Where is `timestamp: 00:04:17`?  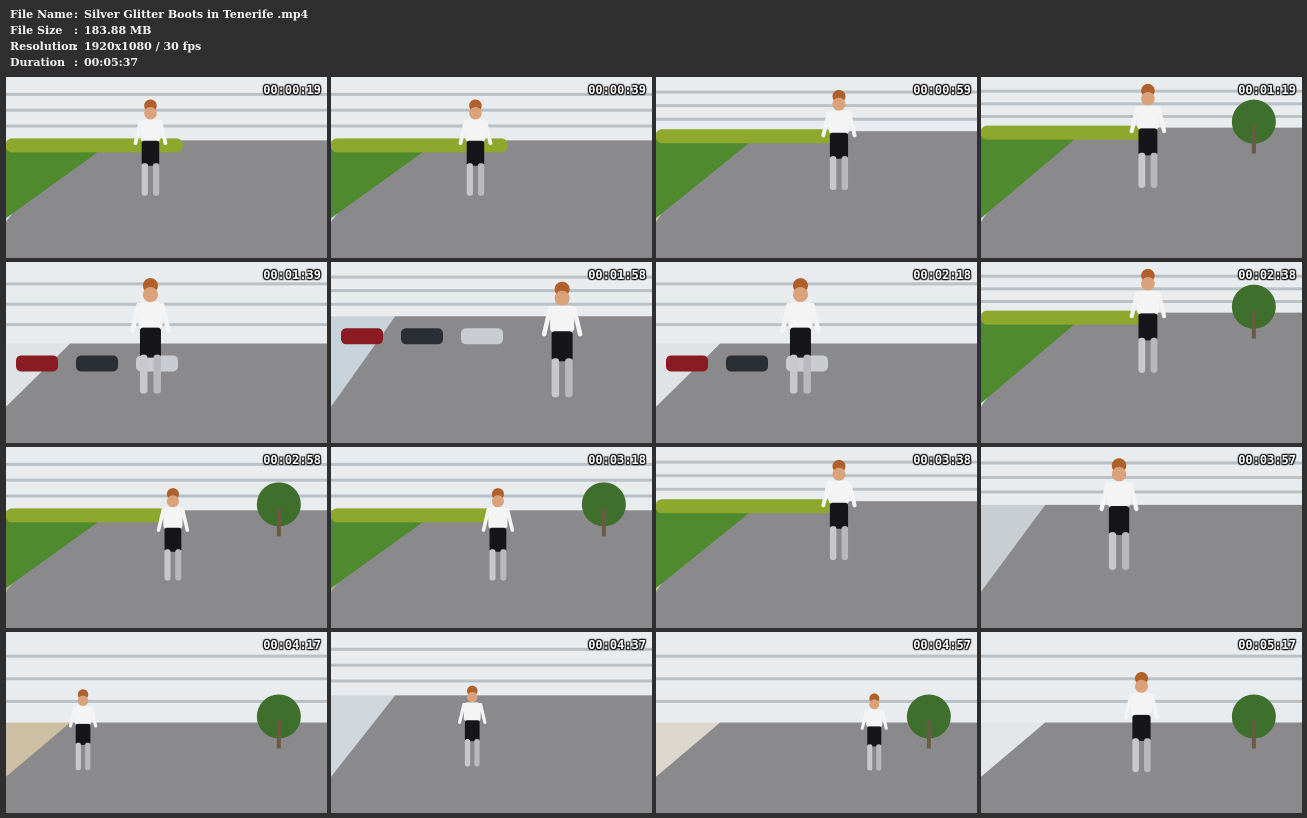
timestamp: 00:04:17 is located at coordinates (292, 645).